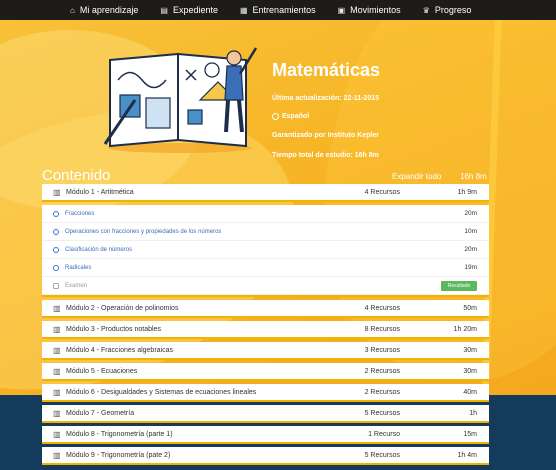 The height and width of the screenshot is (470, 556). Describe the element at coordinates (296, 116) in the screenshot. I see `language-label: Español` at that location.